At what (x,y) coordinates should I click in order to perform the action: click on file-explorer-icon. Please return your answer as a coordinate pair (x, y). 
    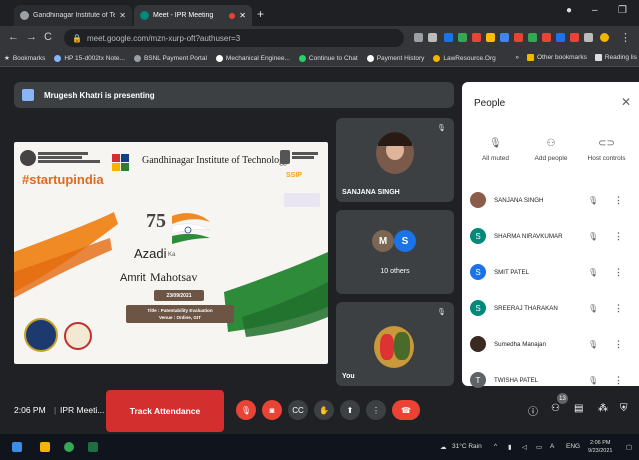
    Looking at the image, I should click on (45, 447).